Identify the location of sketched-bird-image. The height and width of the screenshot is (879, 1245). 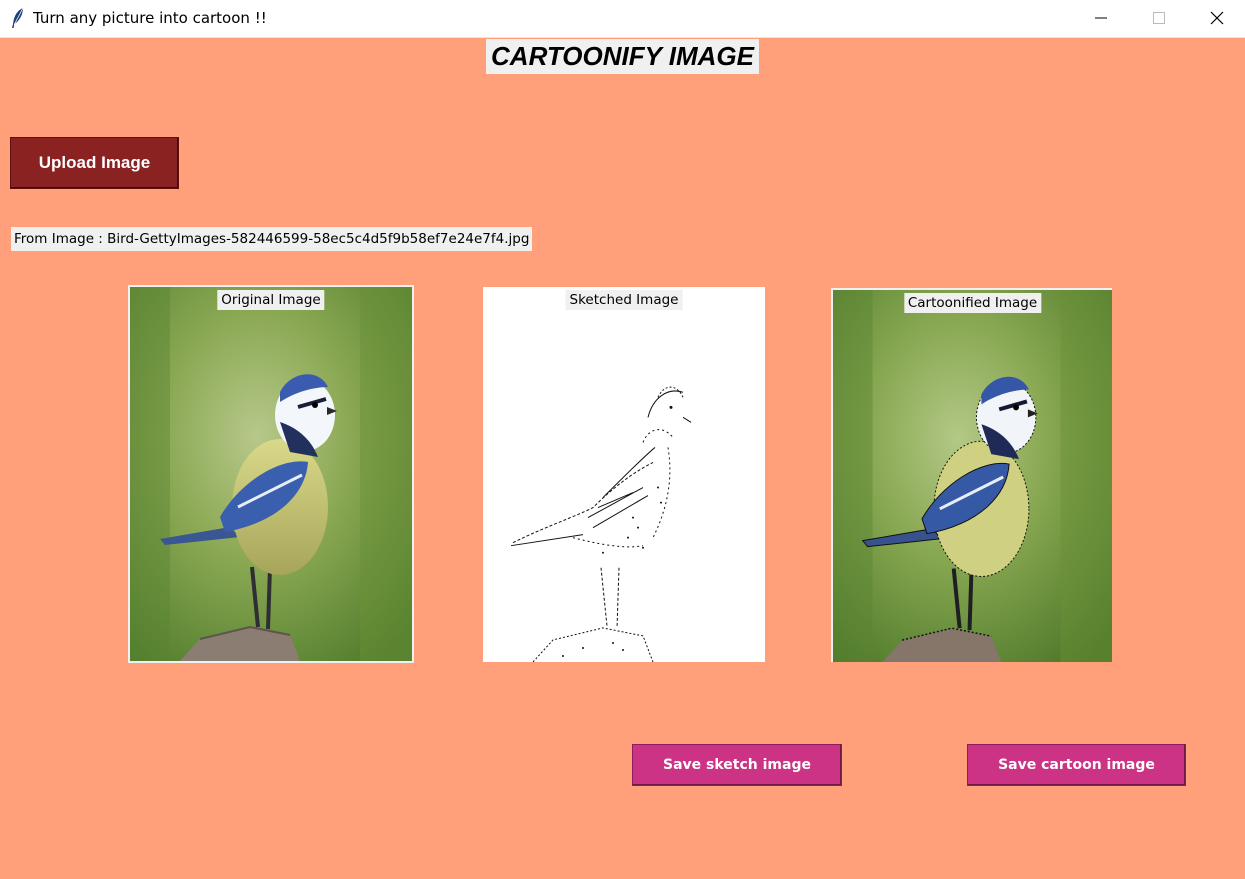
(601, 524).